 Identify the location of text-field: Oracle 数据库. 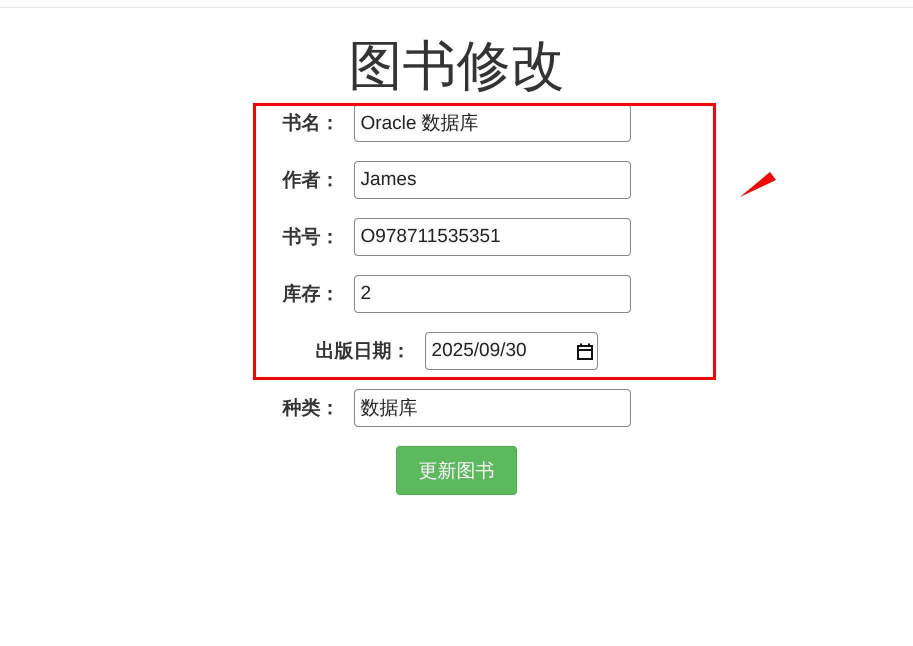
(492, 123).